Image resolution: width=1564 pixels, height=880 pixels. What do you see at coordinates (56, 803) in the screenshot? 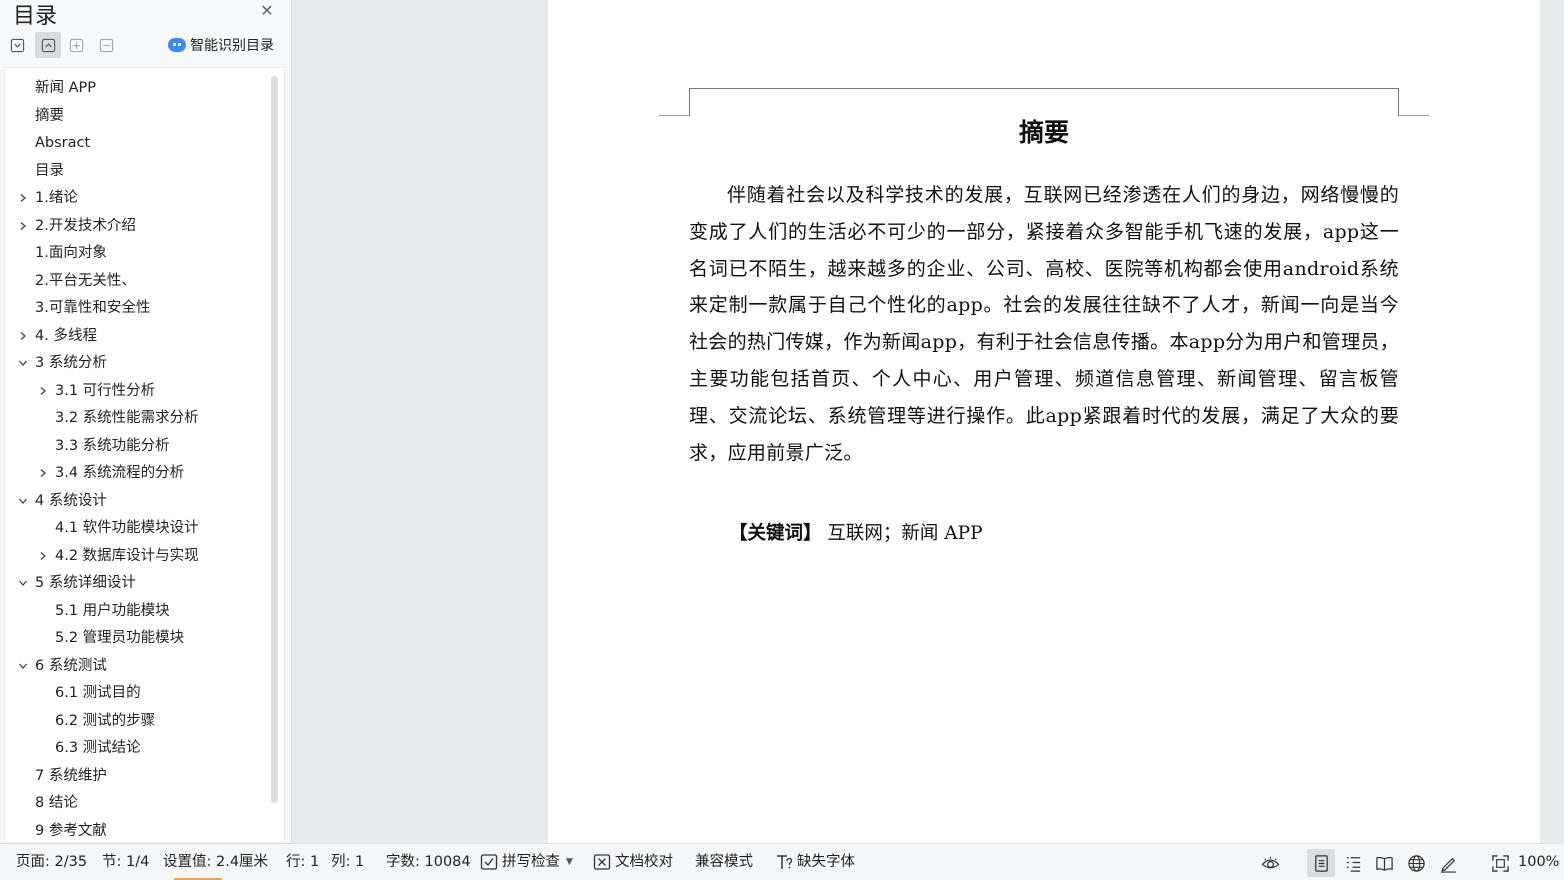
I see `toc-item: 8 结论` at bounding box center [56, 803].